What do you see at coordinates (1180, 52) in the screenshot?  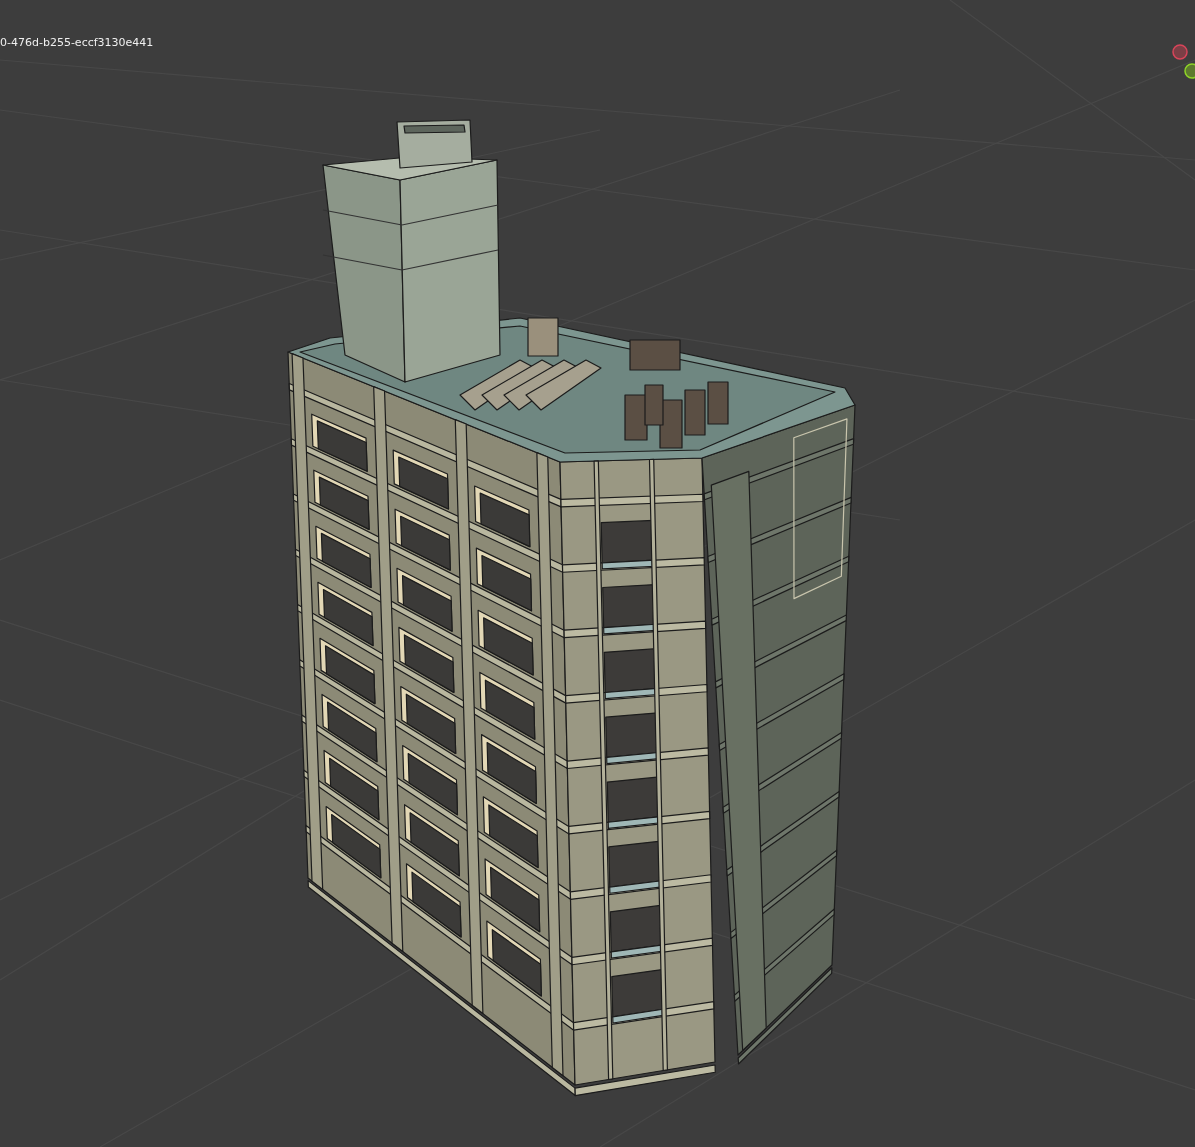 I see `x-axis-gizmo-icon` at bounding box center [1180, 52].